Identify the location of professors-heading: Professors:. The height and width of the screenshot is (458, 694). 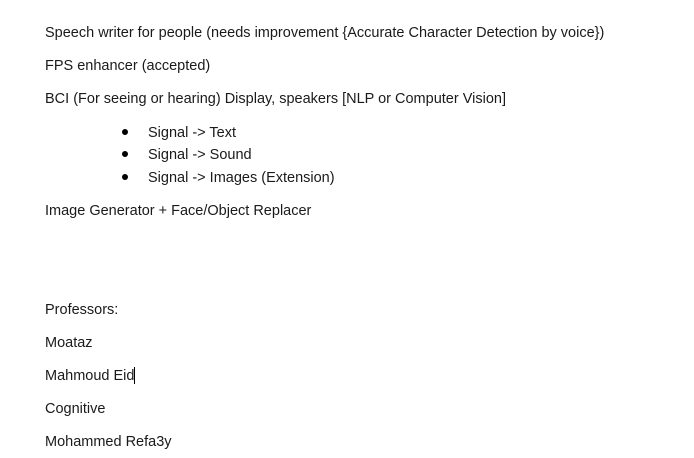
(82, 310).